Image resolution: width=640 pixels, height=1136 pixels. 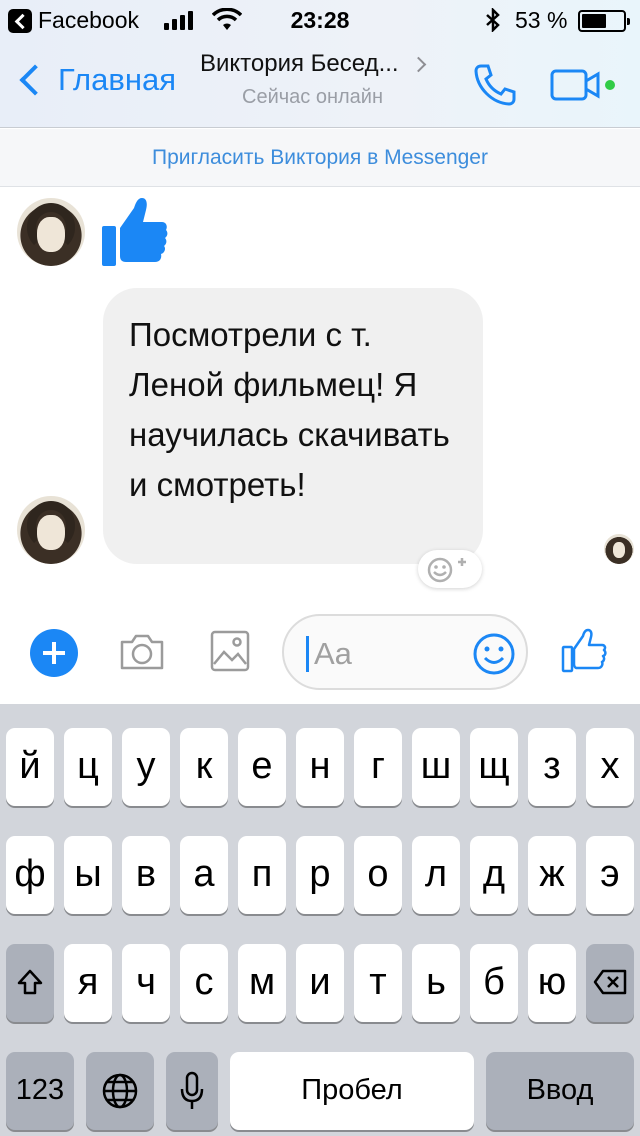 I want to click on back-button-label: Главная, so click(x=117, y=79).